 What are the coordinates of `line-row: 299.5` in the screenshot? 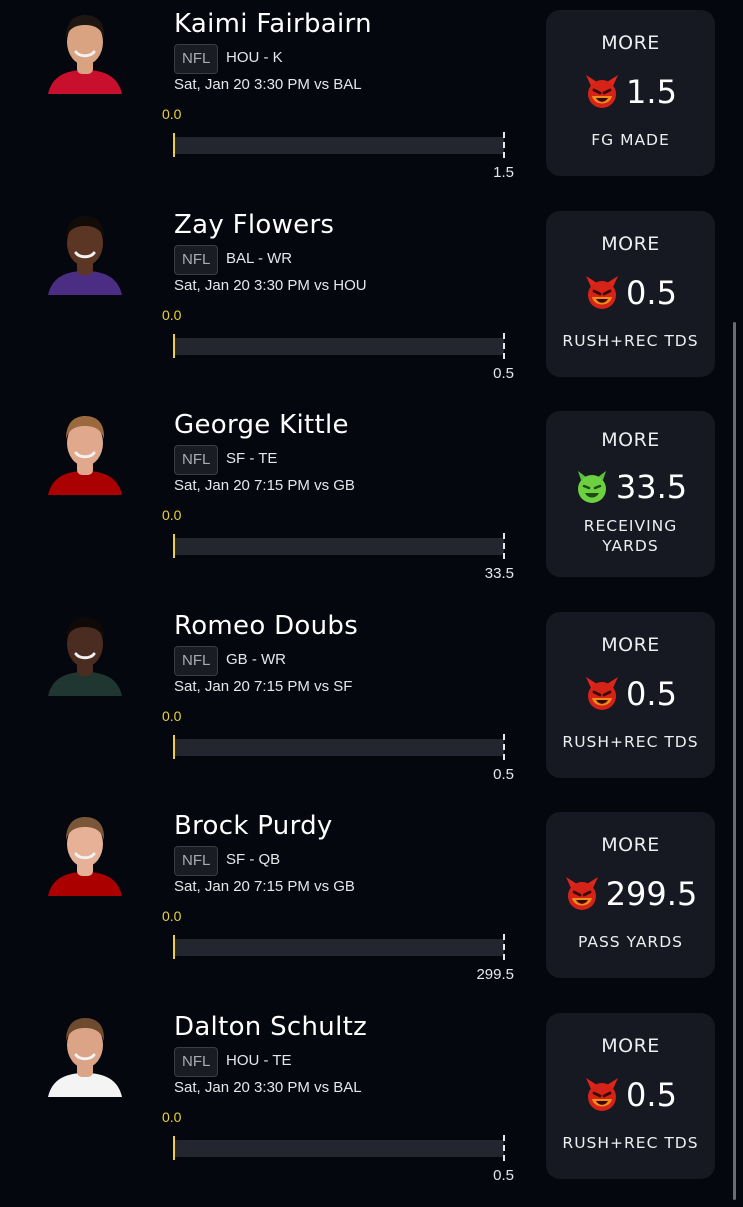 It's located at (630, 894).